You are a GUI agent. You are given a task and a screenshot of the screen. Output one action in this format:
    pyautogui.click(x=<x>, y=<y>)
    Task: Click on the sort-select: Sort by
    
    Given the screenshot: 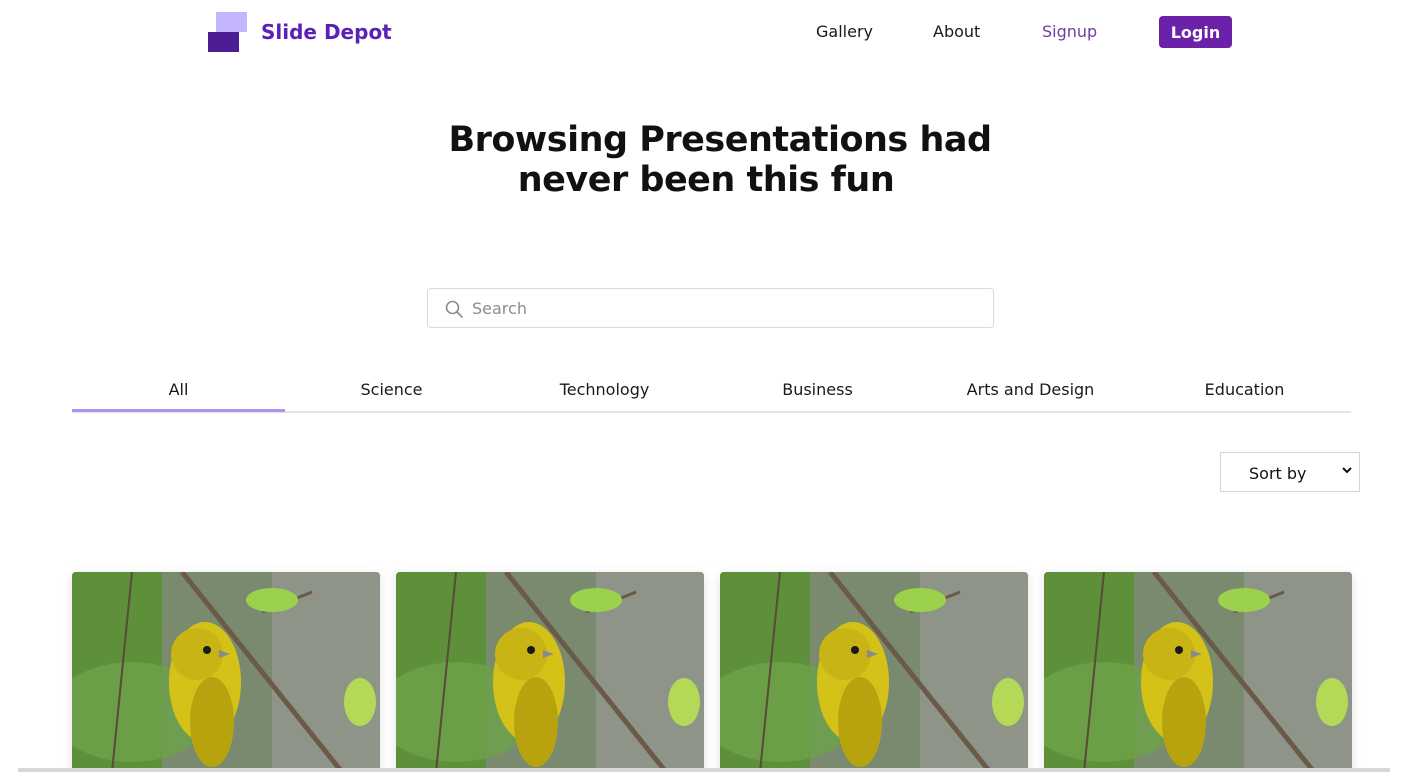 What is the action you would take?
    pyautogui.click(x=1290, y=472)
    